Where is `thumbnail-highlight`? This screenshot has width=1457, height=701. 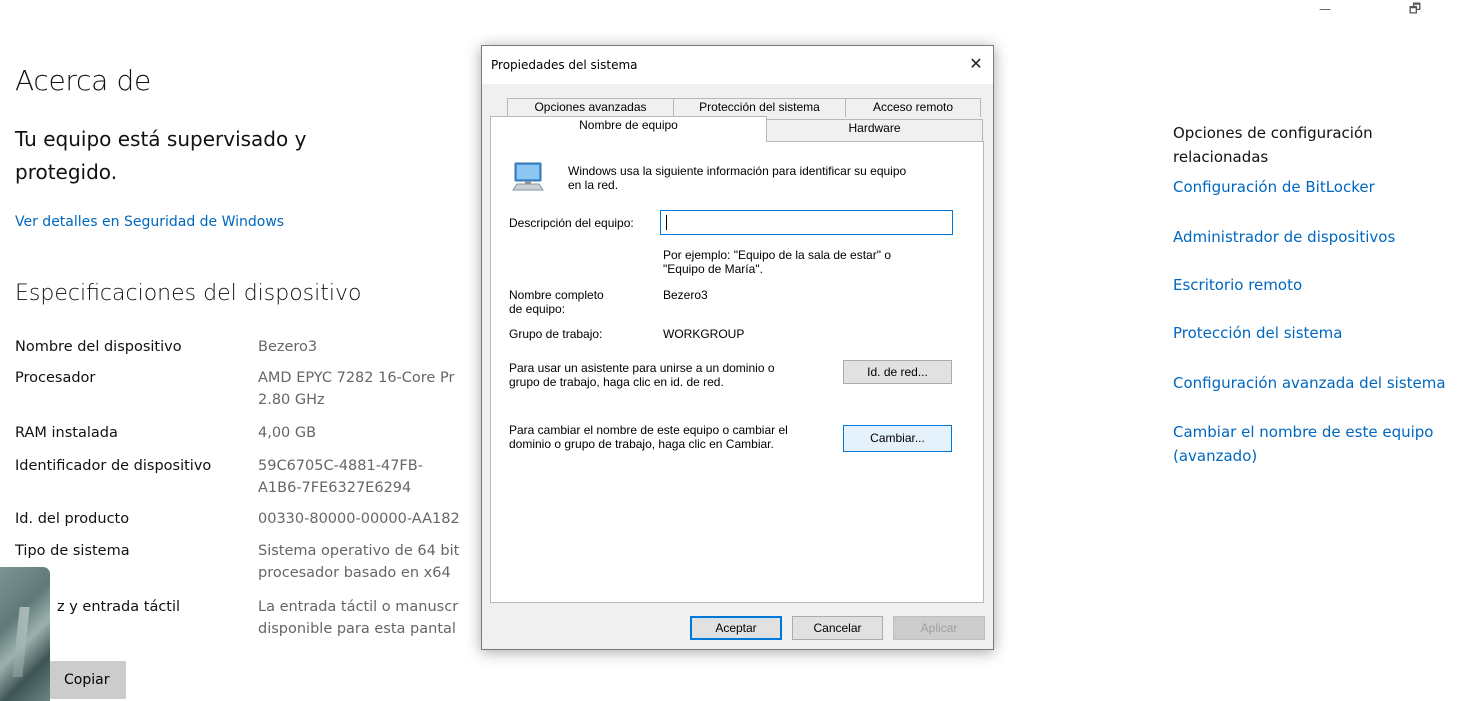
thumbnail-highlight is located at coordinates (21, 642).